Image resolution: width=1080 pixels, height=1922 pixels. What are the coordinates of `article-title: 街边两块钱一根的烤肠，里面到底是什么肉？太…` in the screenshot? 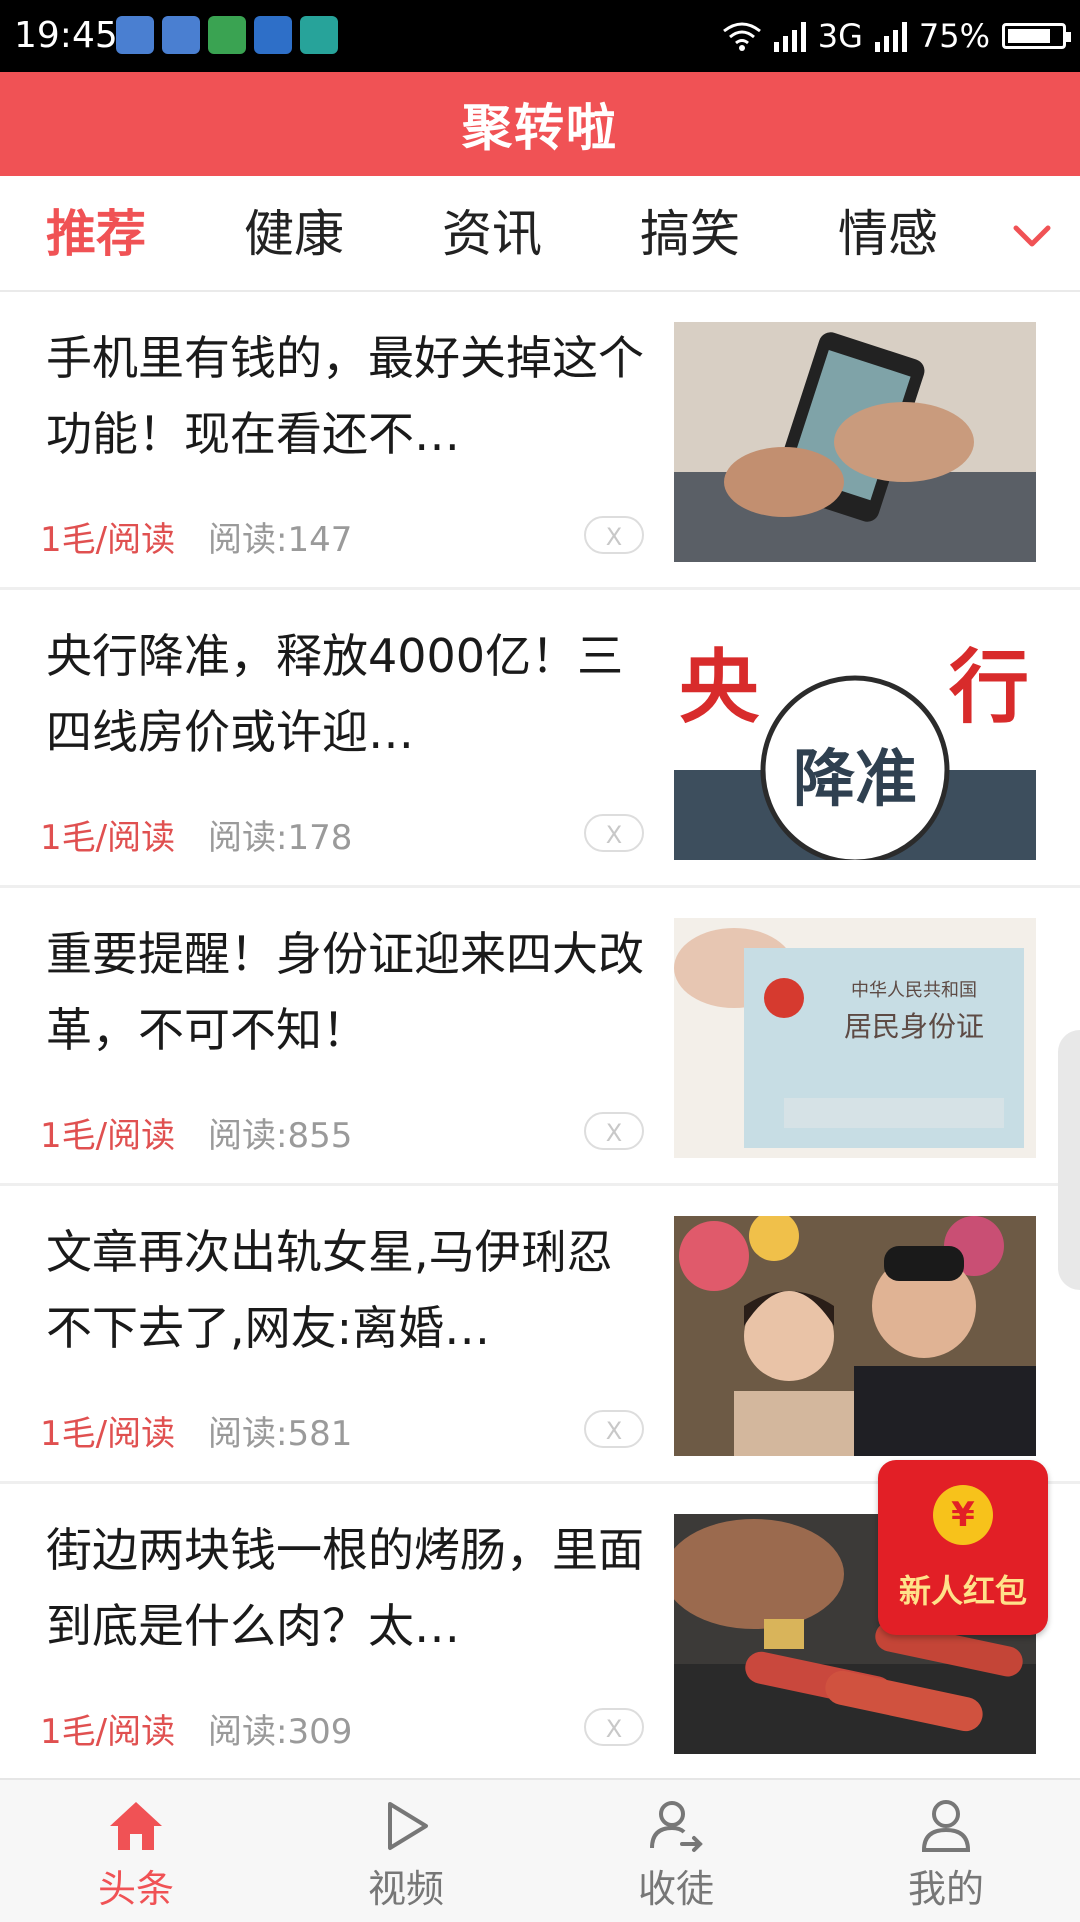 It's located at (346, 1588).